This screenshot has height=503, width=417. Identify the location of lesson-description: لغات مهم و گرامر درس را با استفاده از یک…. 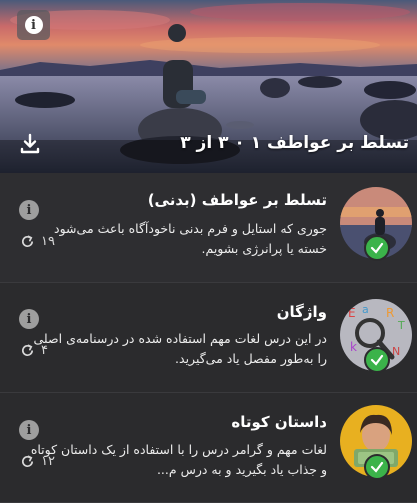
(178, 459).